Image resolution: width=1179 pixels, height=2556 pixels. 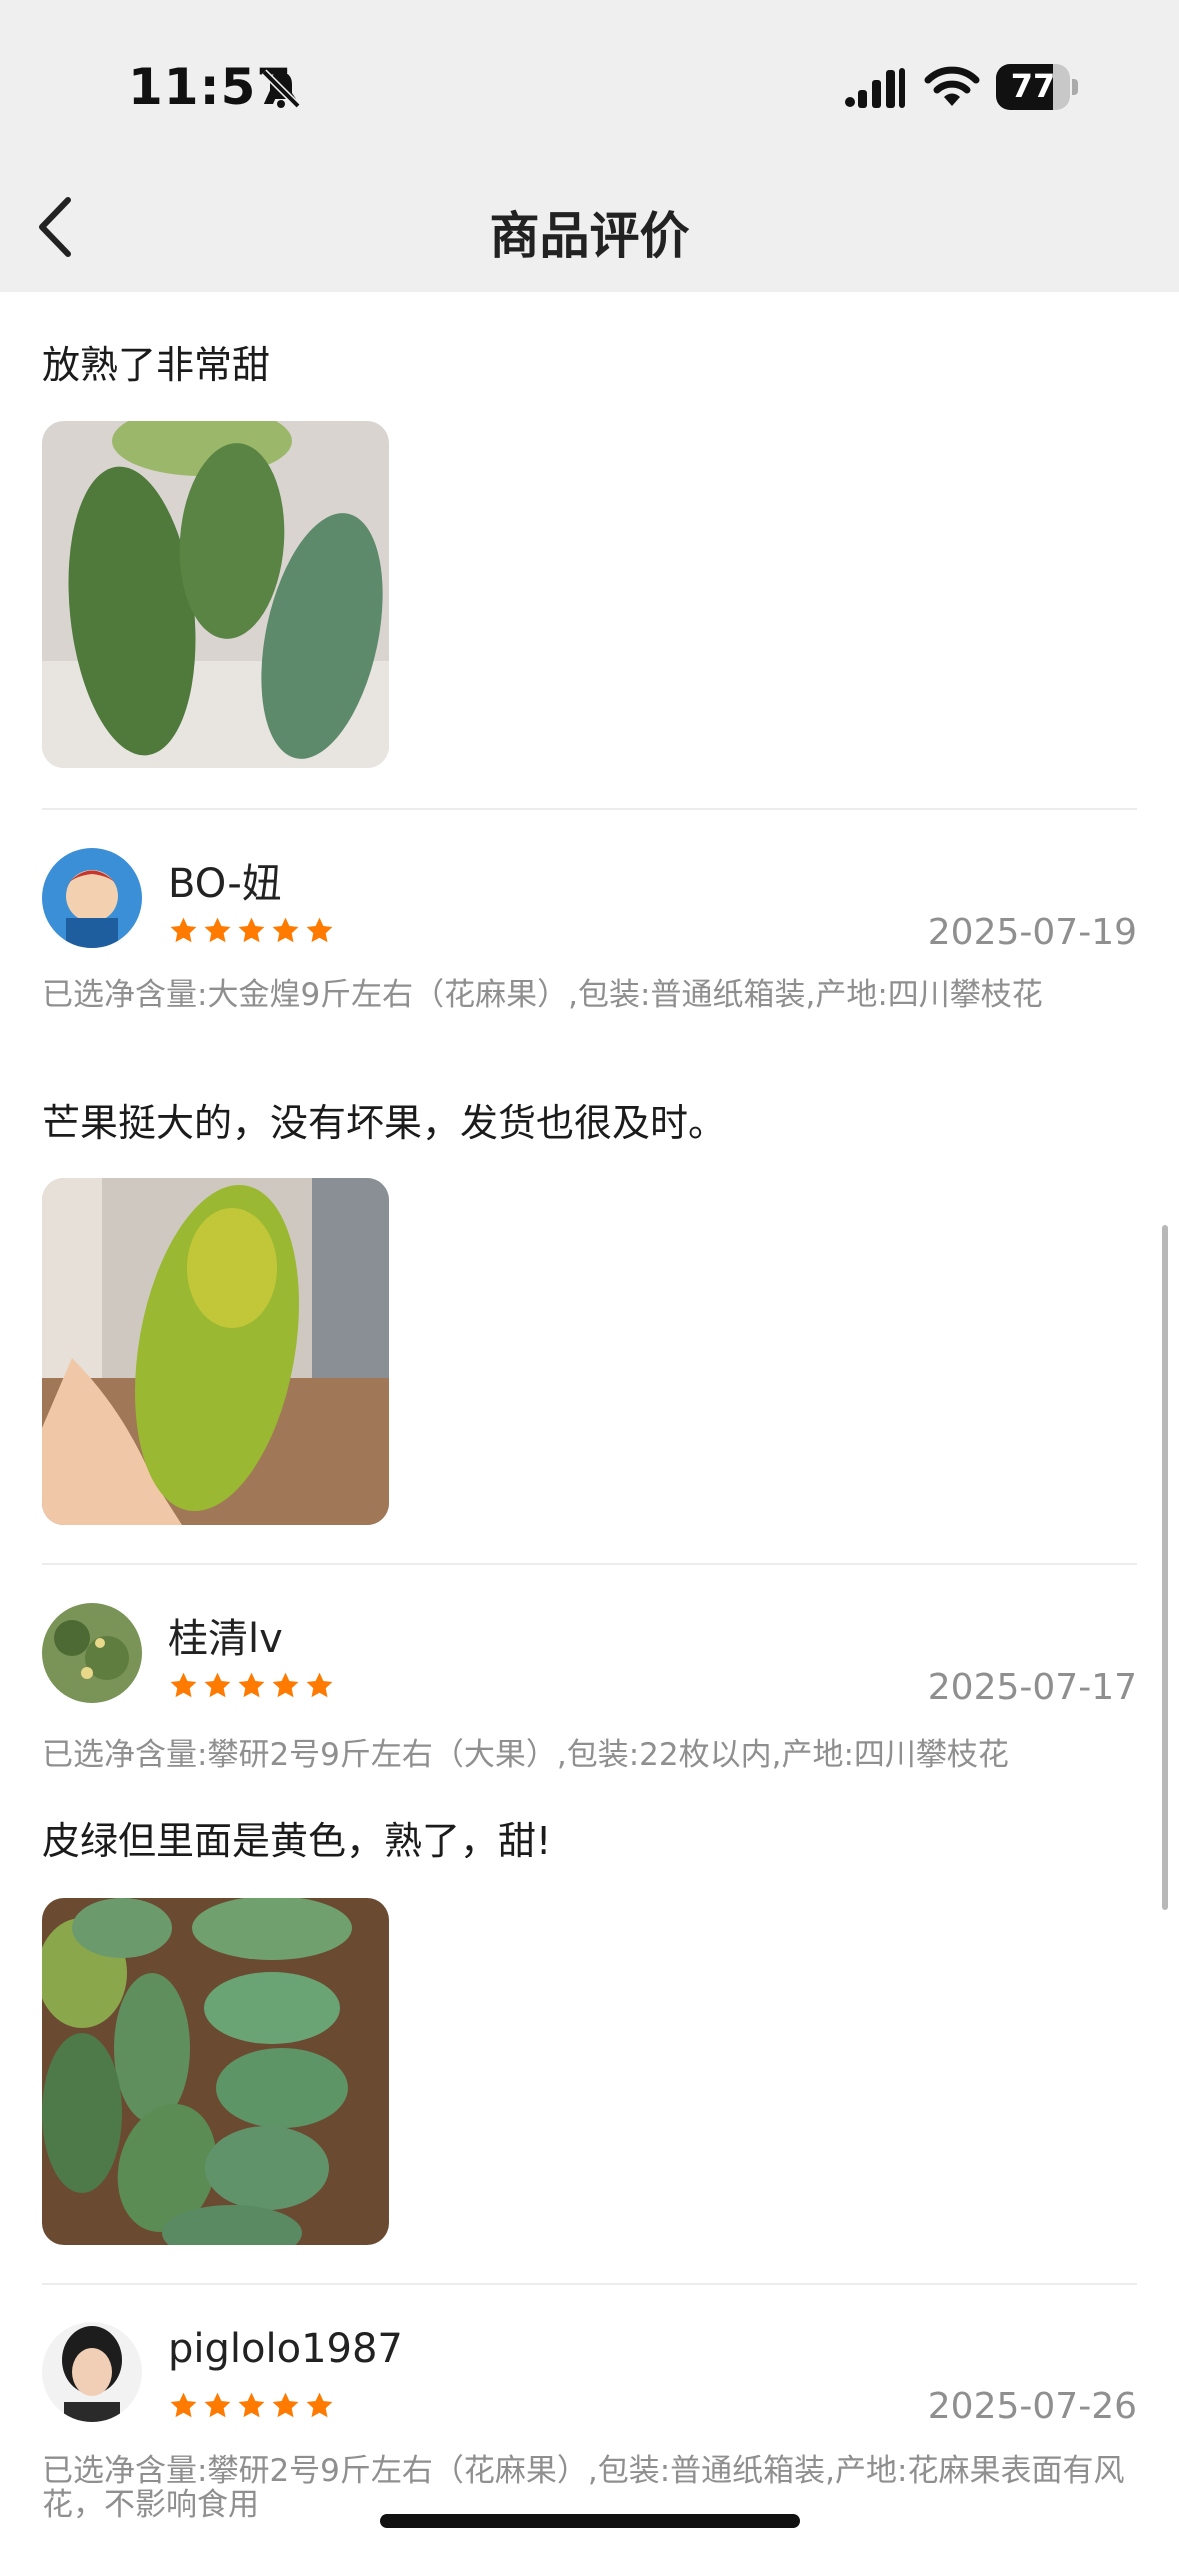 What do you see at coordinates (590, 2521) in the screenshot?
I see `home-indicator` at bounding box center [590, 2521].